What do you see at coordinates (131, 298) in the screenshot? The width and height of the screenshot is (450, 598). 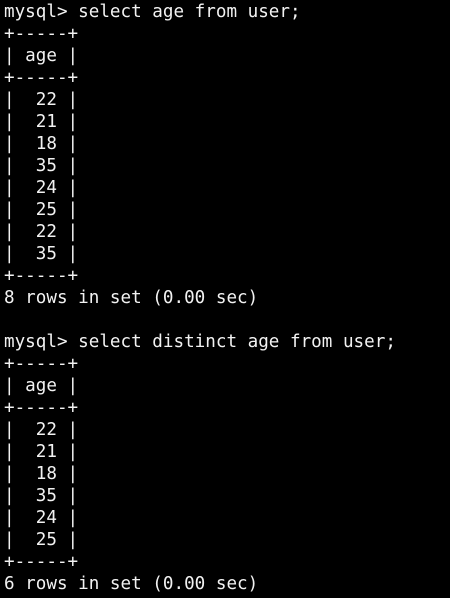 I see `result-summary: 8 rows in set (0.00 sec)` at bounding box center [131, 298].